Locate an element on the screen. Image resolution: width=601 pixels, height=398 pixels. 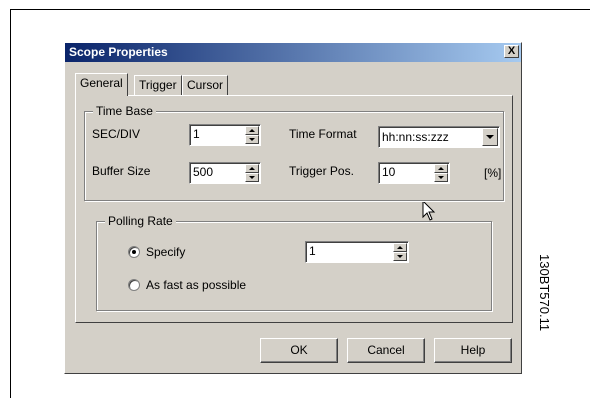
trigger-pos-input is located at coordinates (407, 172).